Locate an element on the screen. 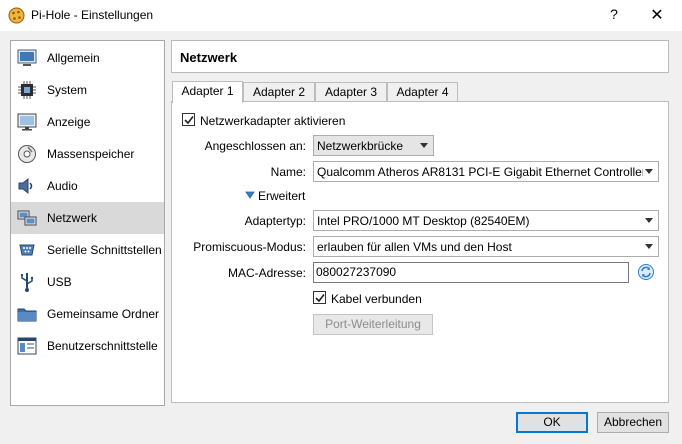 The image size is (682, 444). usb-icon is located at coordinates (27, 282).